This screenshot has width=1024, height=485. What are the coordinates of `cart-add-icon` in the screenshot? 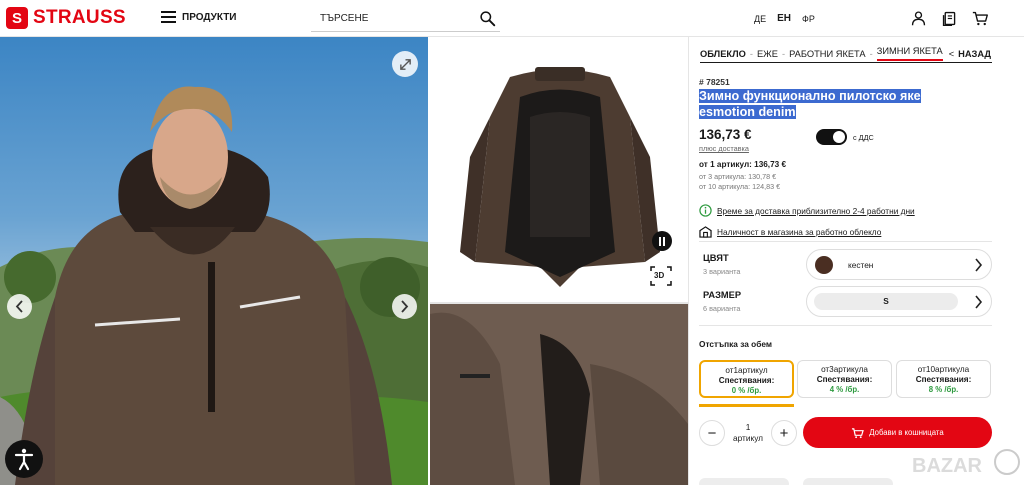 It's located at (858, 432).